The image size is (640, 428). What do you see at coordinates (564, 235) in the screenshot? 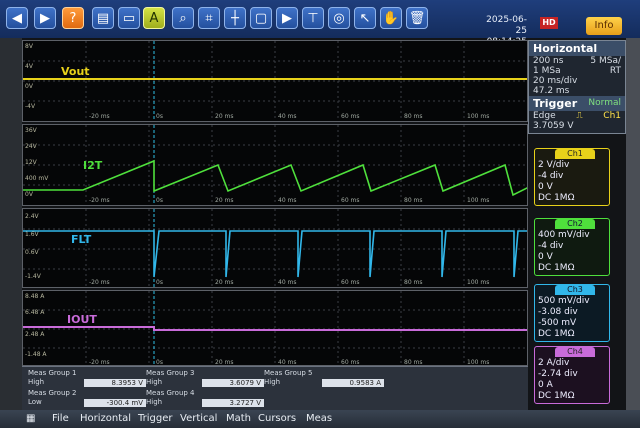
I see `channel-scale: 400 mV/div` at bounding box center [564, 235].